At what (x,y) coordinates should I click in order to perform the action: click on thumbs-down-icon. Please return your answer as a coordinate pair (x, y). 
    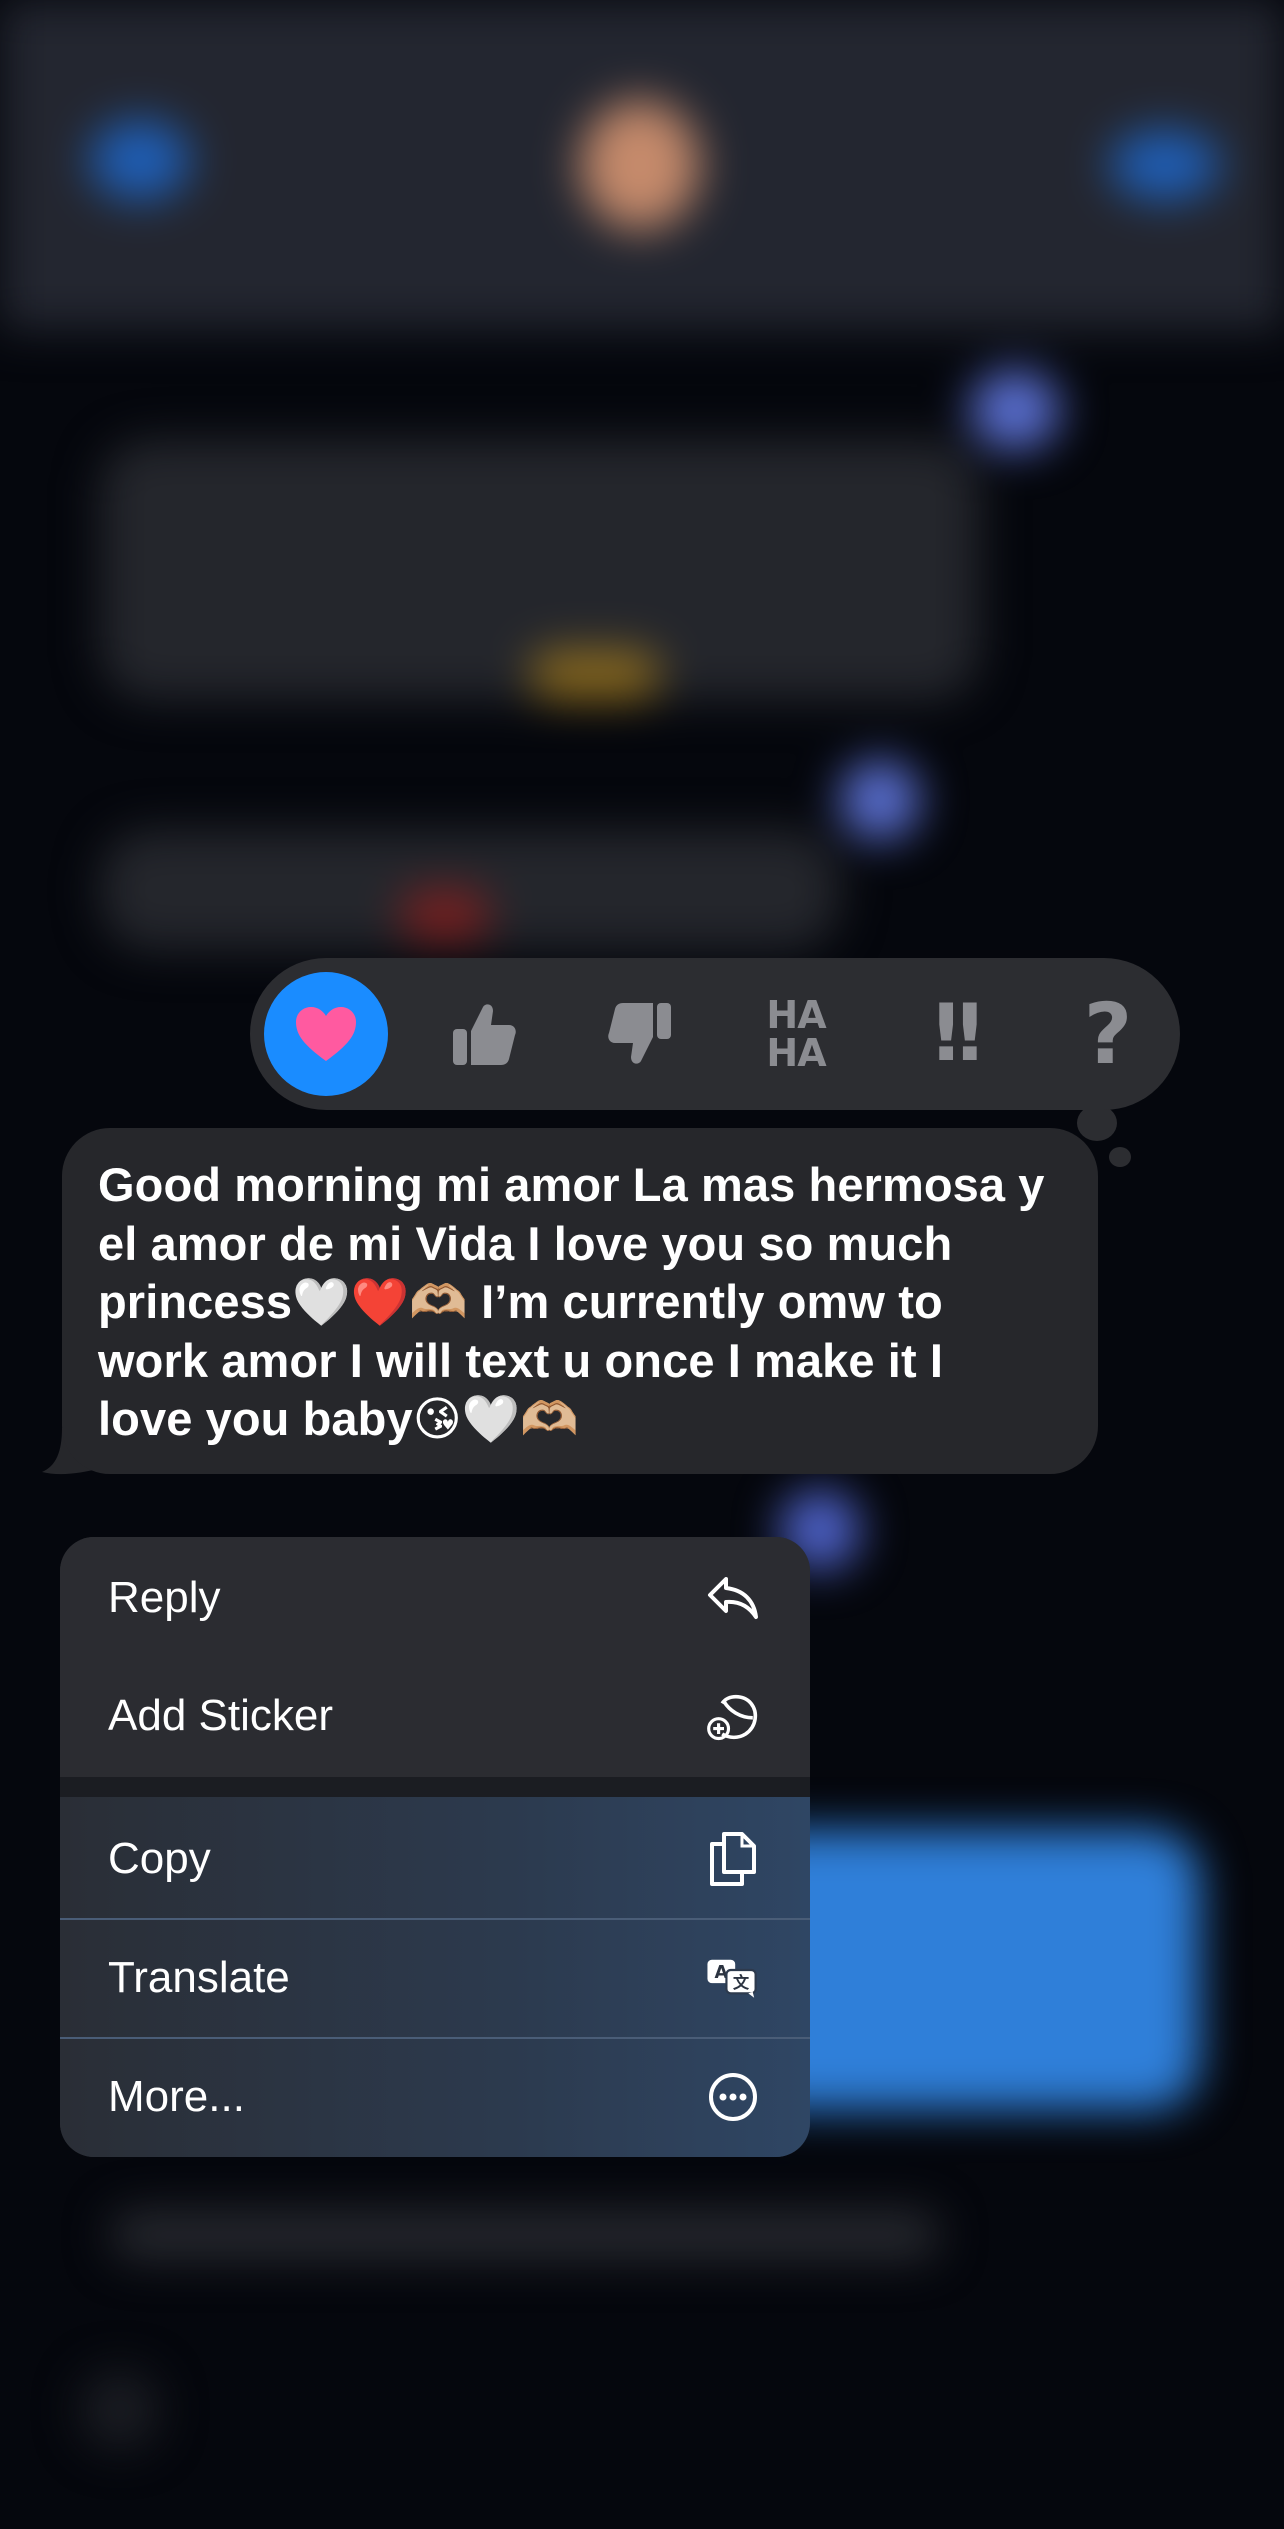
    Looking at the image, I should click on (639, 1033).